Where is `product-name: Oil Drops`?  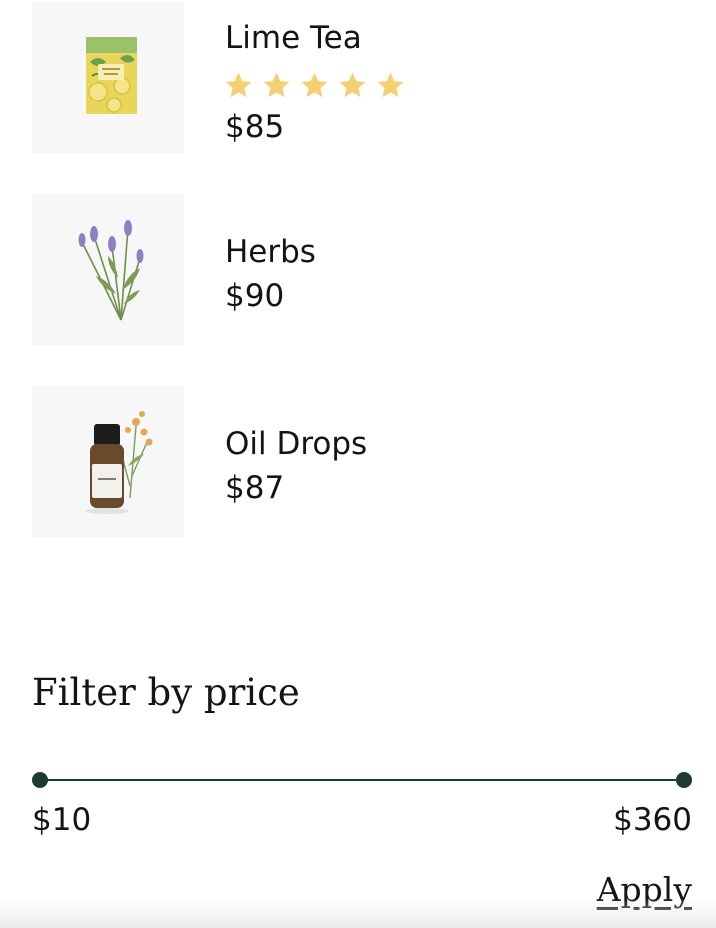
product-name: Oil Drops is located at coordinates (296, 444).